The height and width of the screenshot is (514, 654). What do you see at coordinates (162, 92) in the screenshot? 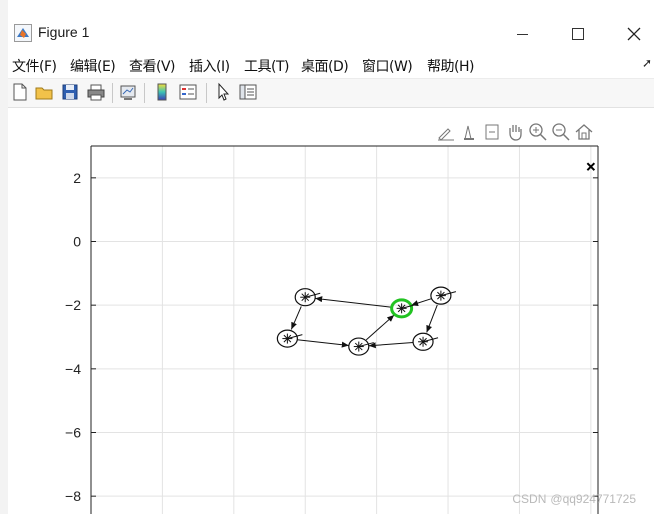
I see `colorbar-icon` at bounding box center [162, 92].